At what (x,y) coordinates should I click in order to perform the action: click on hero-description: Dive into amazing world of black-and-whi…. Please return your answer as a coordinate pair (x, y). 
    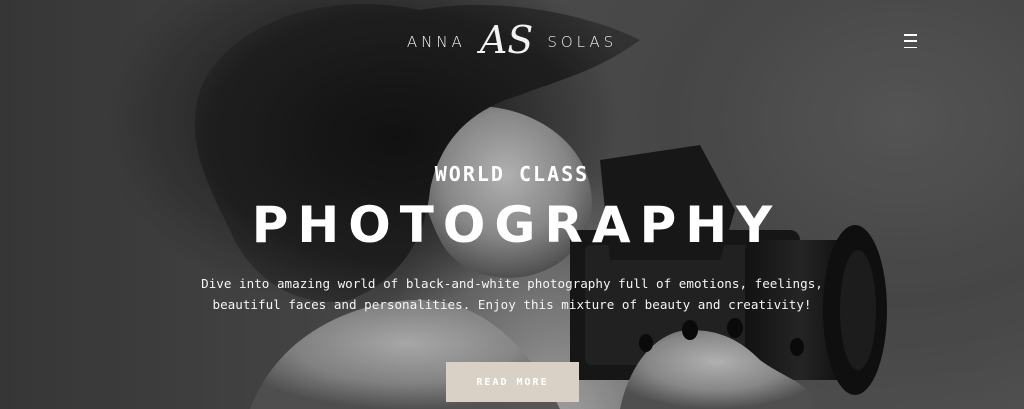
    Looking at the image, I should click on (512, 294).